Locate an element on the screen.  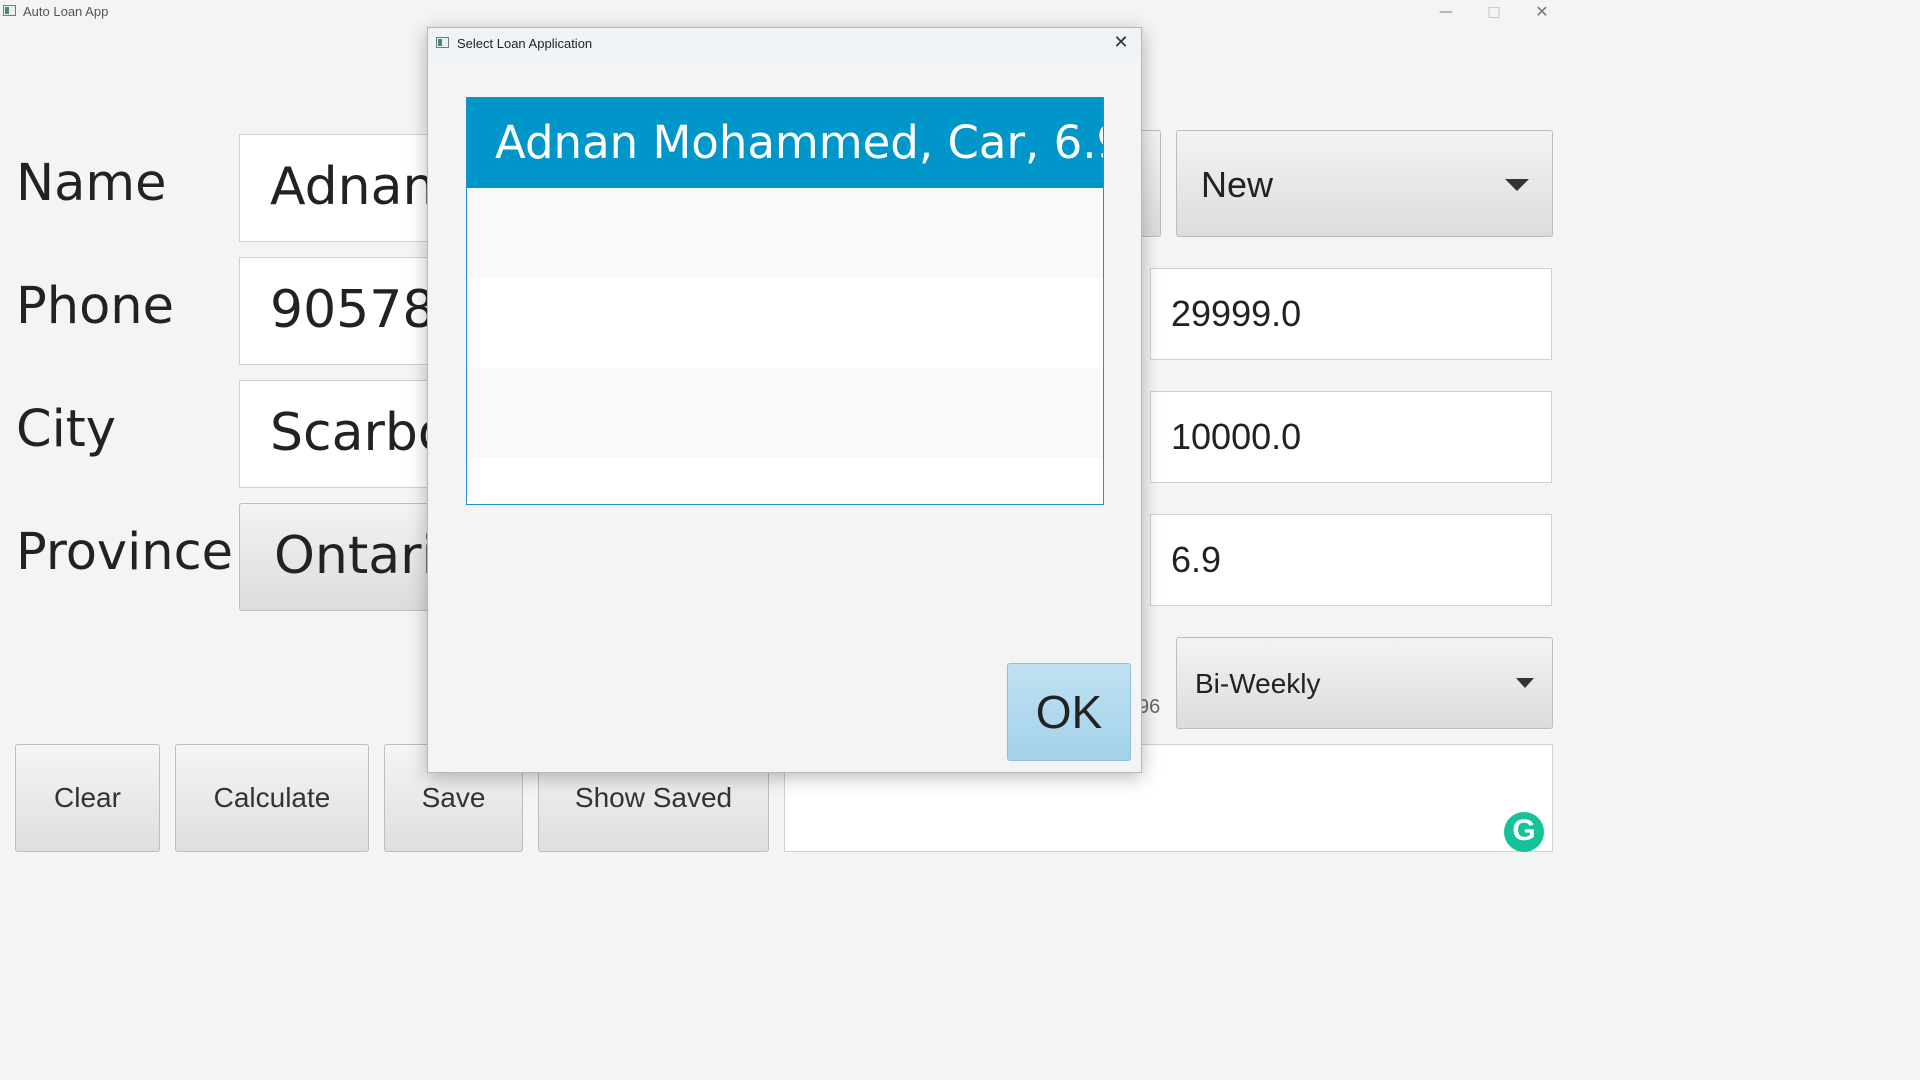
down-payment-field: 10000.0 is located at coordinates (1351, 437).